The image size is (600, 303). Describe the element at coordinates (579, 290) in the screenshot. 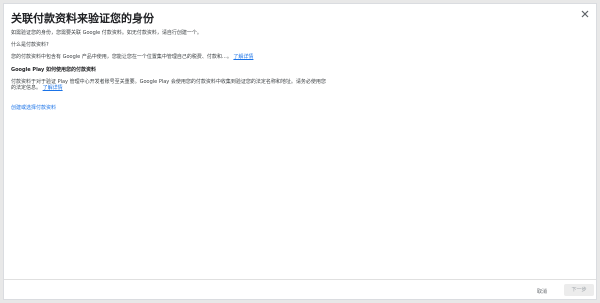

I see `next-button: 下一步` at that location.